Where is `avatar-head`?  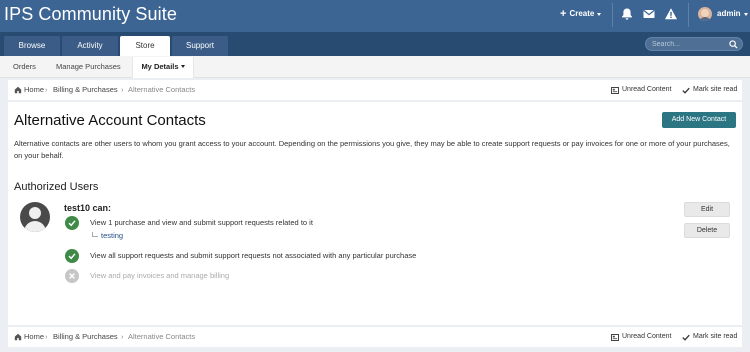 avatar-head is located at coordinates (35, 213).